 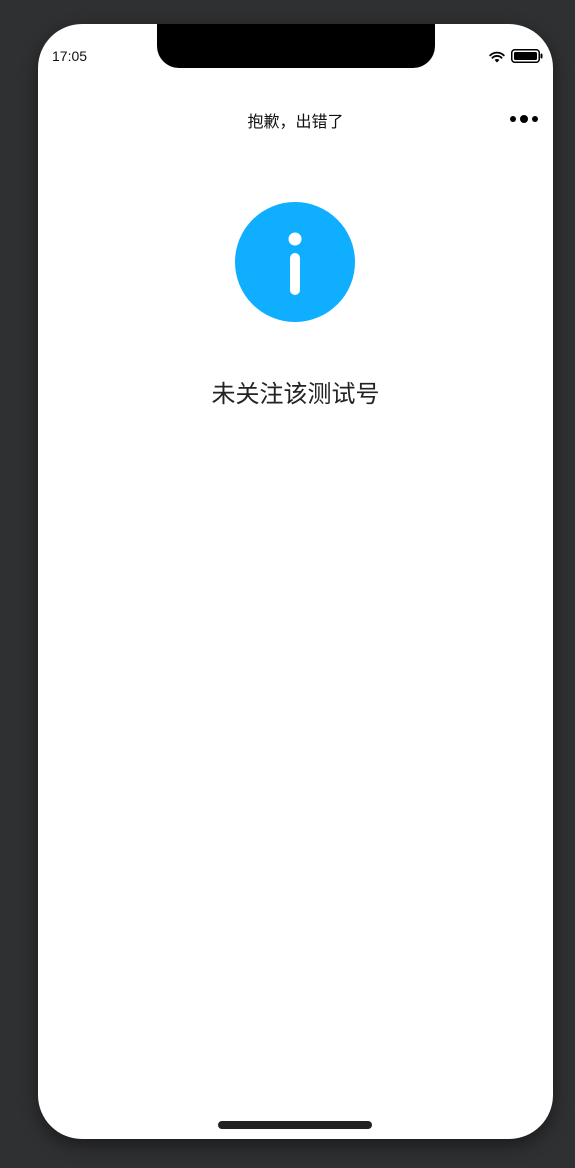 I want to click on home-indicator, so click(x=295, y=1125).